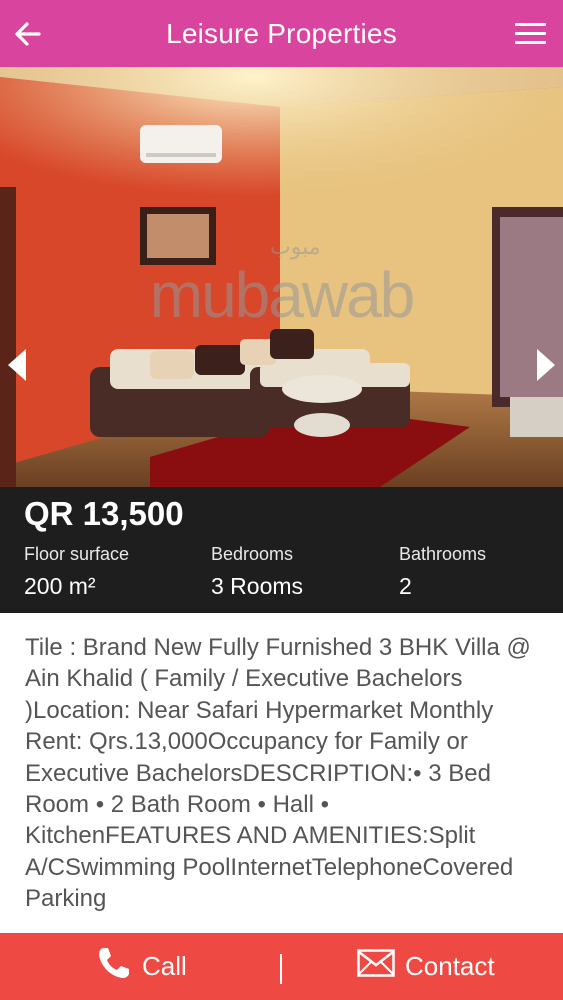 The image size is (563, 1000). What do you see at coordinates (252, 554) in the screenshot?
I see `stat-label: Bedrooms` at bounding box center [252, 554].